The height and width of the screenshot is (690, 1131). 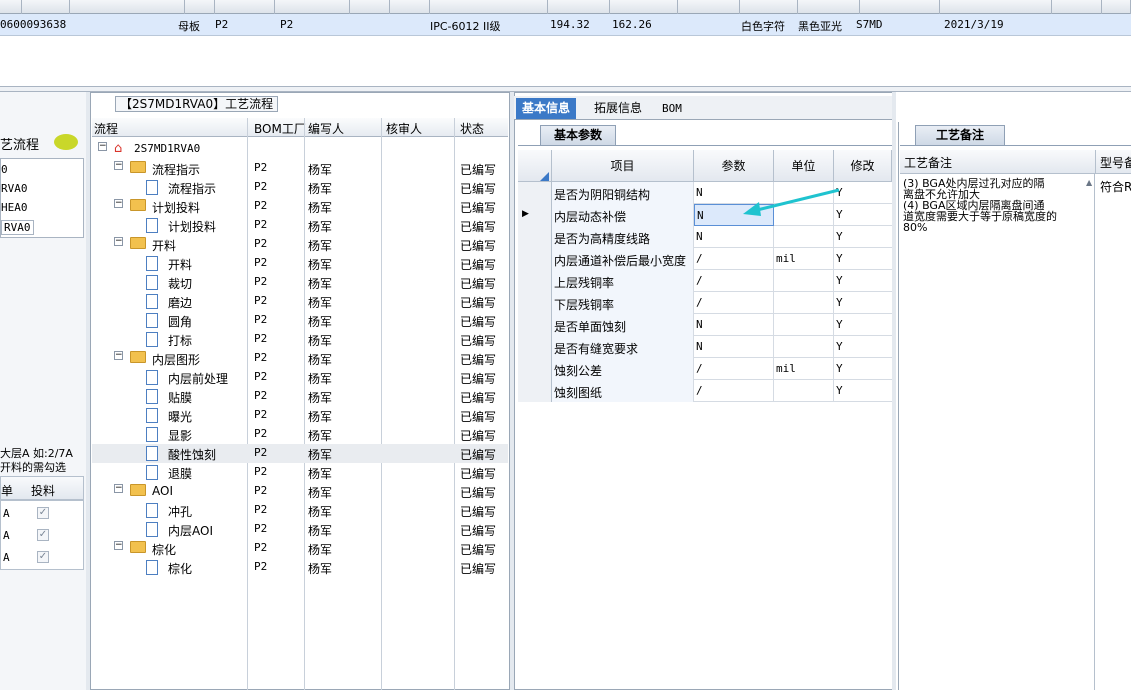 I want to click on tree-row: 棕化 P2 杨军 已编写, so click(x=300, y=567).